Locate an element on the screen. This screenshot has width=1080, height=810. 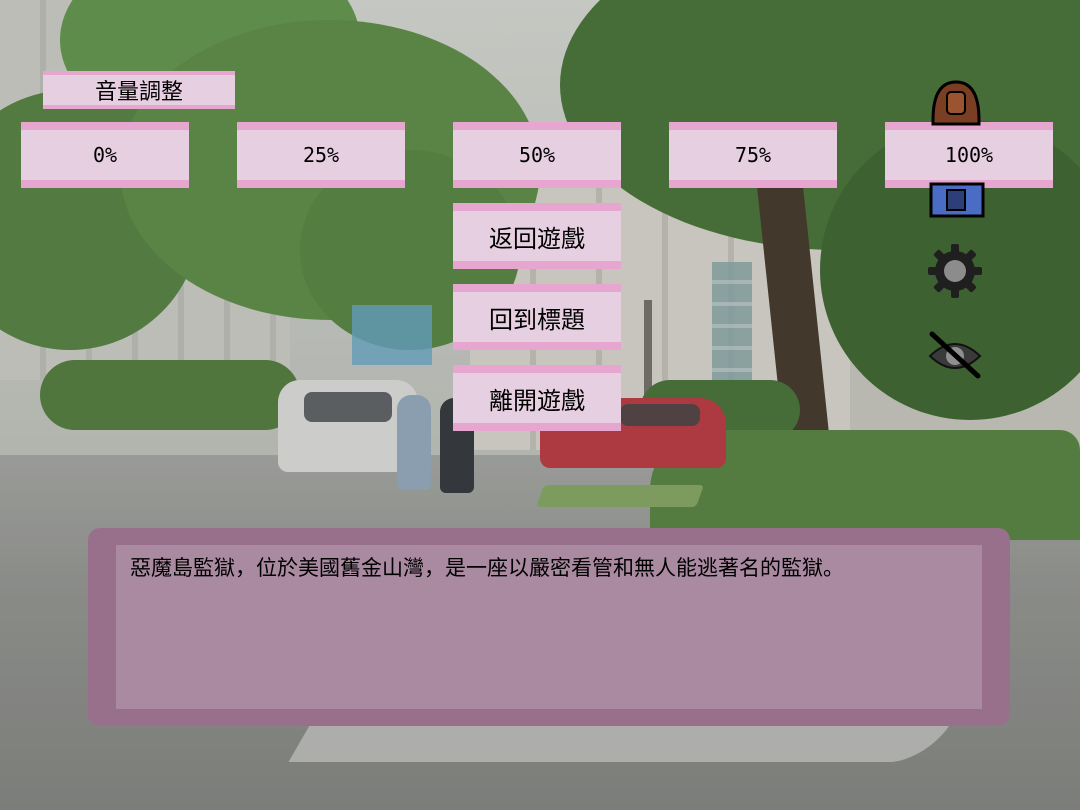
volume-25-button: 25% is located at coordinates (321, 155).